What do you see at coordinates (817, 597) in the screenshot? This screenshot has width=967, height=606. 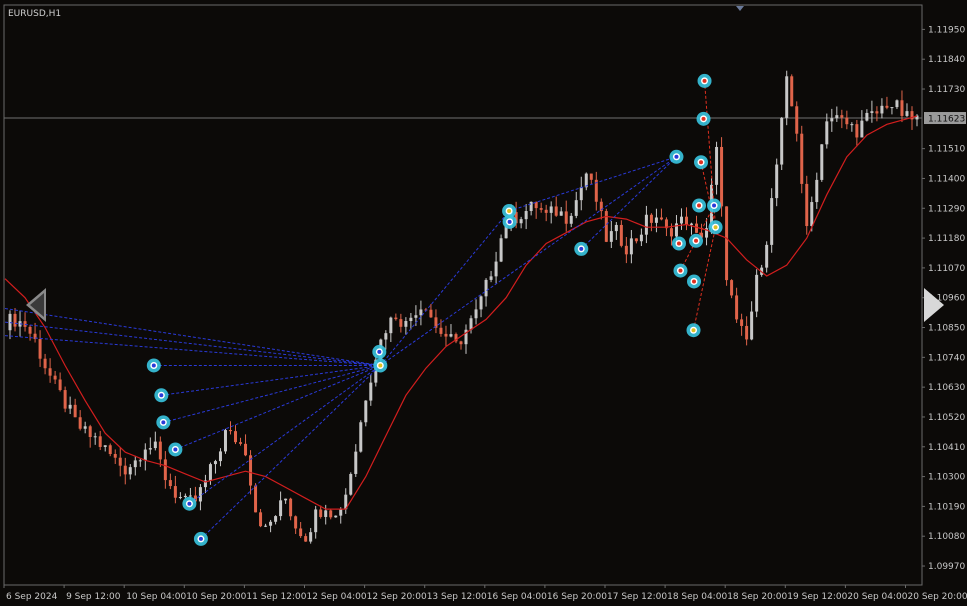 I see `x-tick-label: 19 Sep 12:00` at bounding box center [817, 597].